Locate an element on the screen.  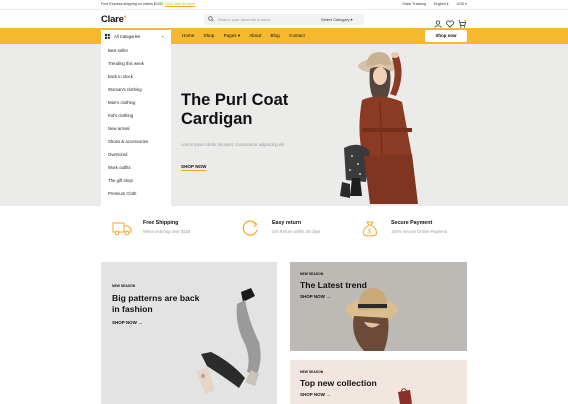
promo-text: Free Express shipping on orders $100! is located at coordinates (132, 4).